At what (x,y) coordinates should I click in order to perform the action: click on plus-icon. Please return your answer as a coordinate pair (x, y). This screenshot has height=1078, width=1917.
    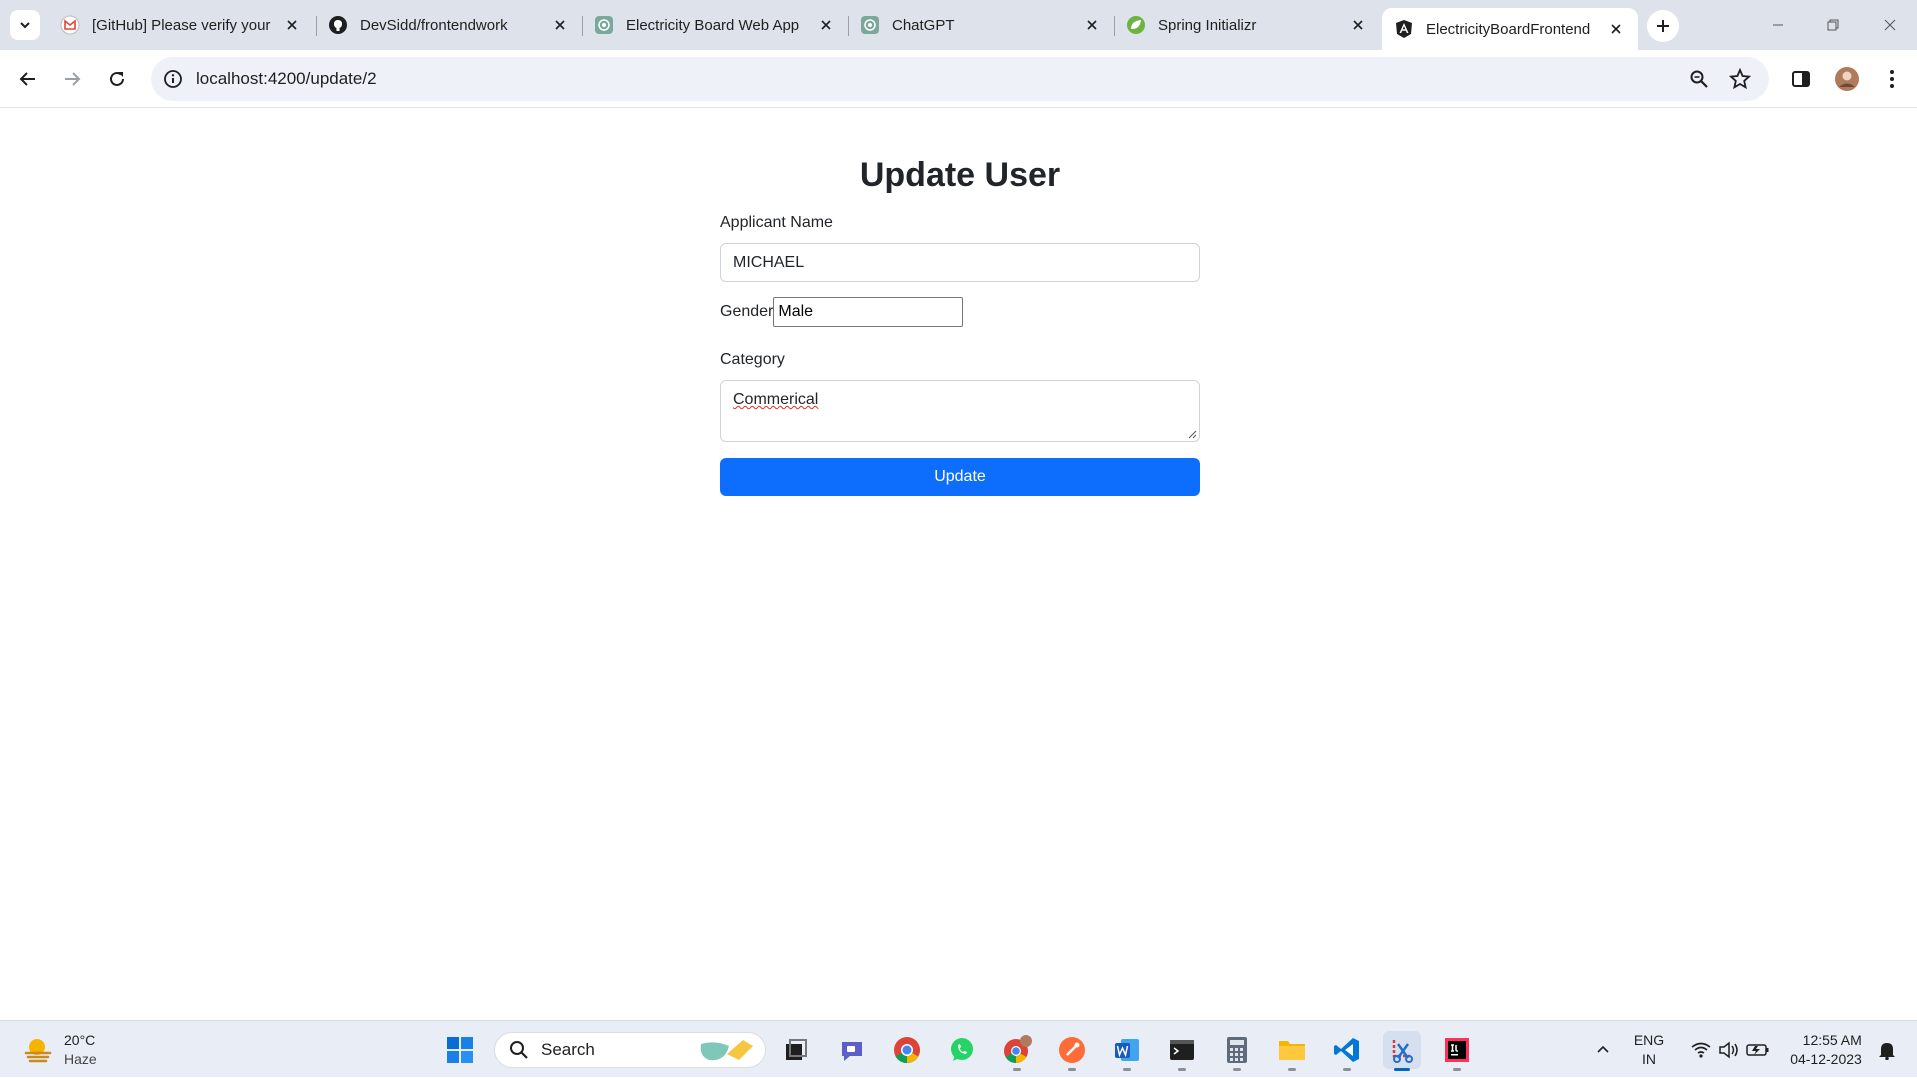
    Looking at the image, I should click on (1663, 26).